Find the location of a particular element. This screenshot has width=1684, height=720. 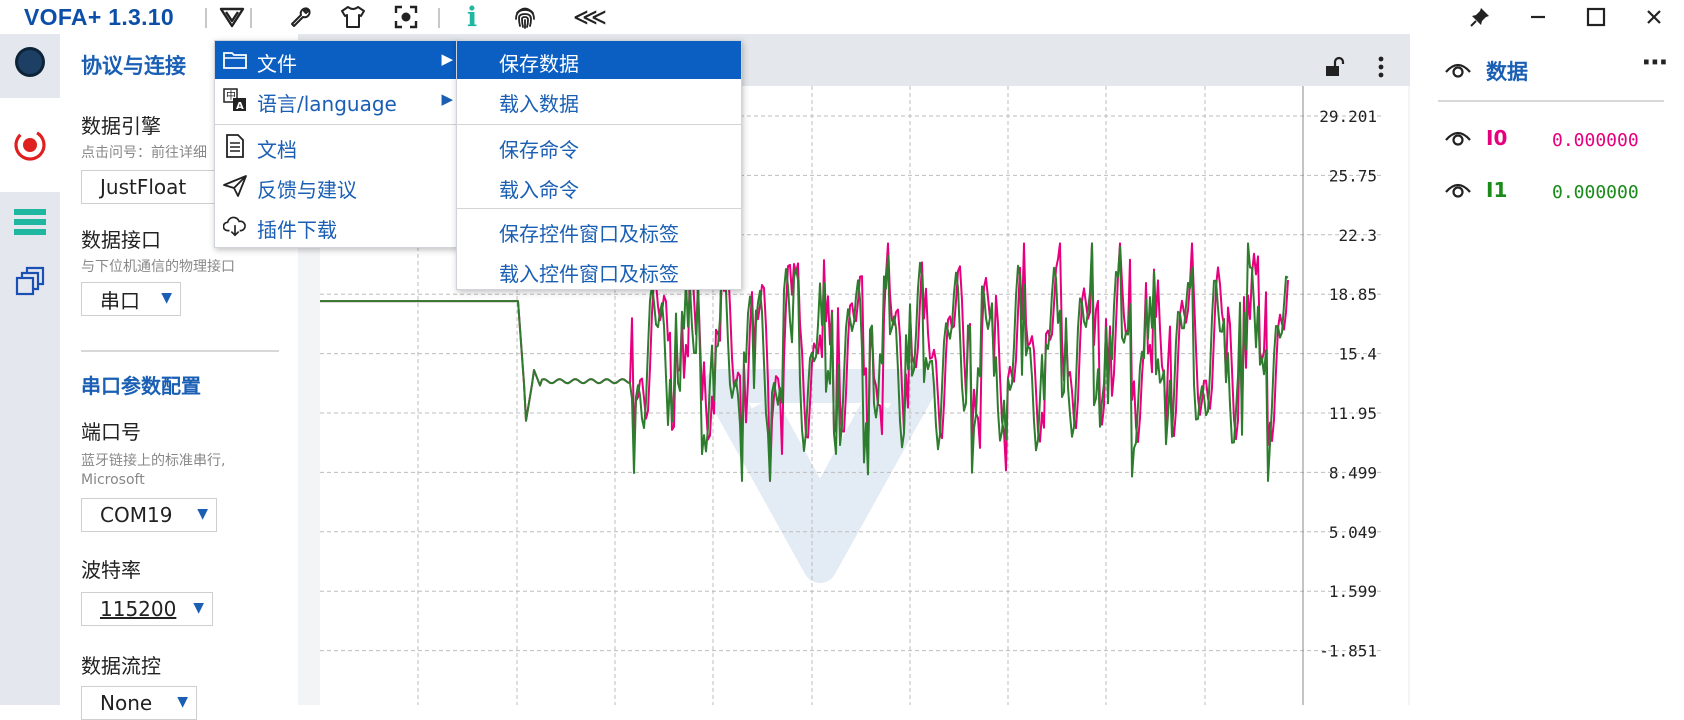

submenu-item-label: 保存控件窗口及标签 is located at coordinates (589, 234).